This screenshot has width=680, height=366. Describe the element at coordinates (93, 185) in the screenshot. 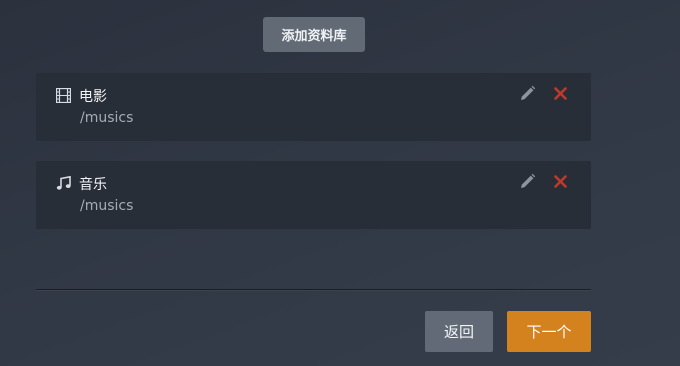

I see `library-name: 音乐` at that location.